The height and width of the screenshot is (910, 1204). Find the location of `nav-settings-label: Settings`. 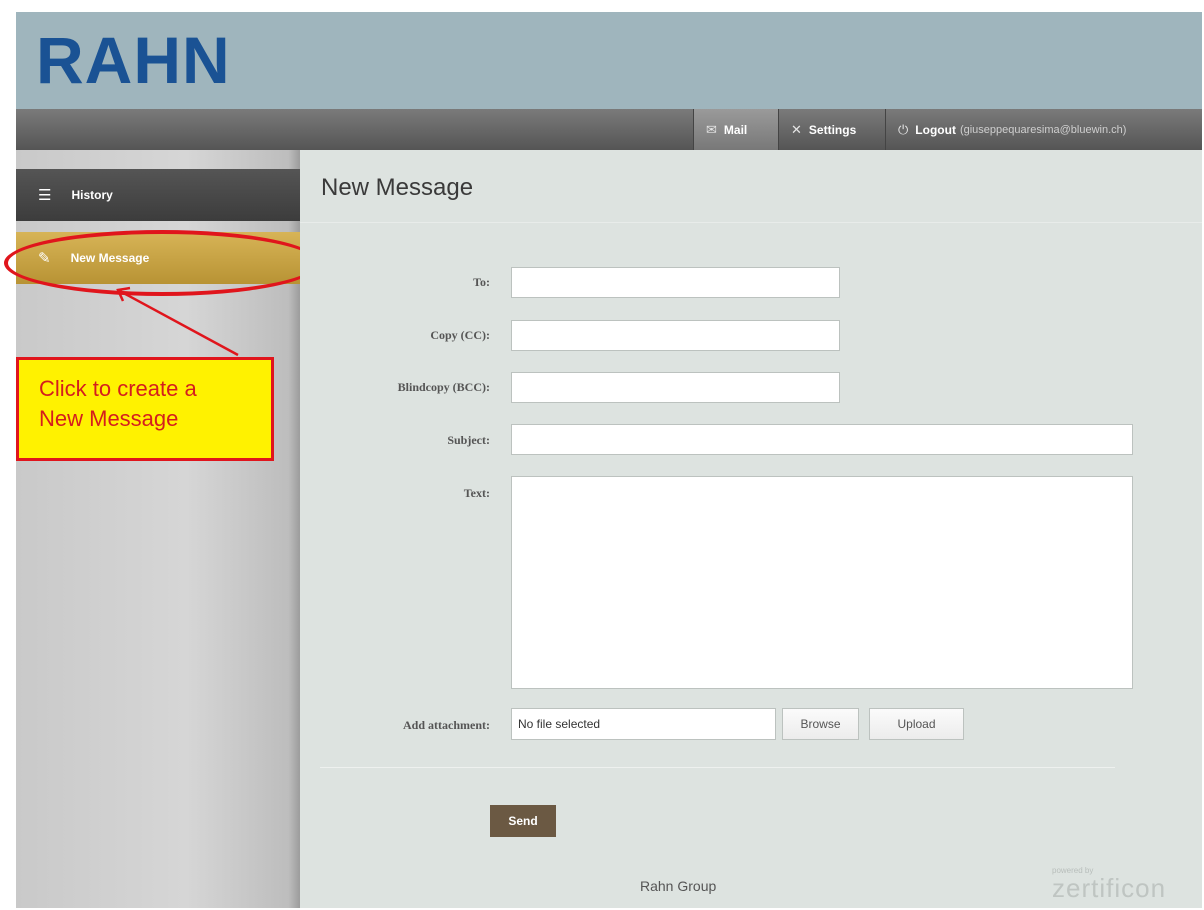

nav-settings-label: Settings is located at coordinates (832, 129).